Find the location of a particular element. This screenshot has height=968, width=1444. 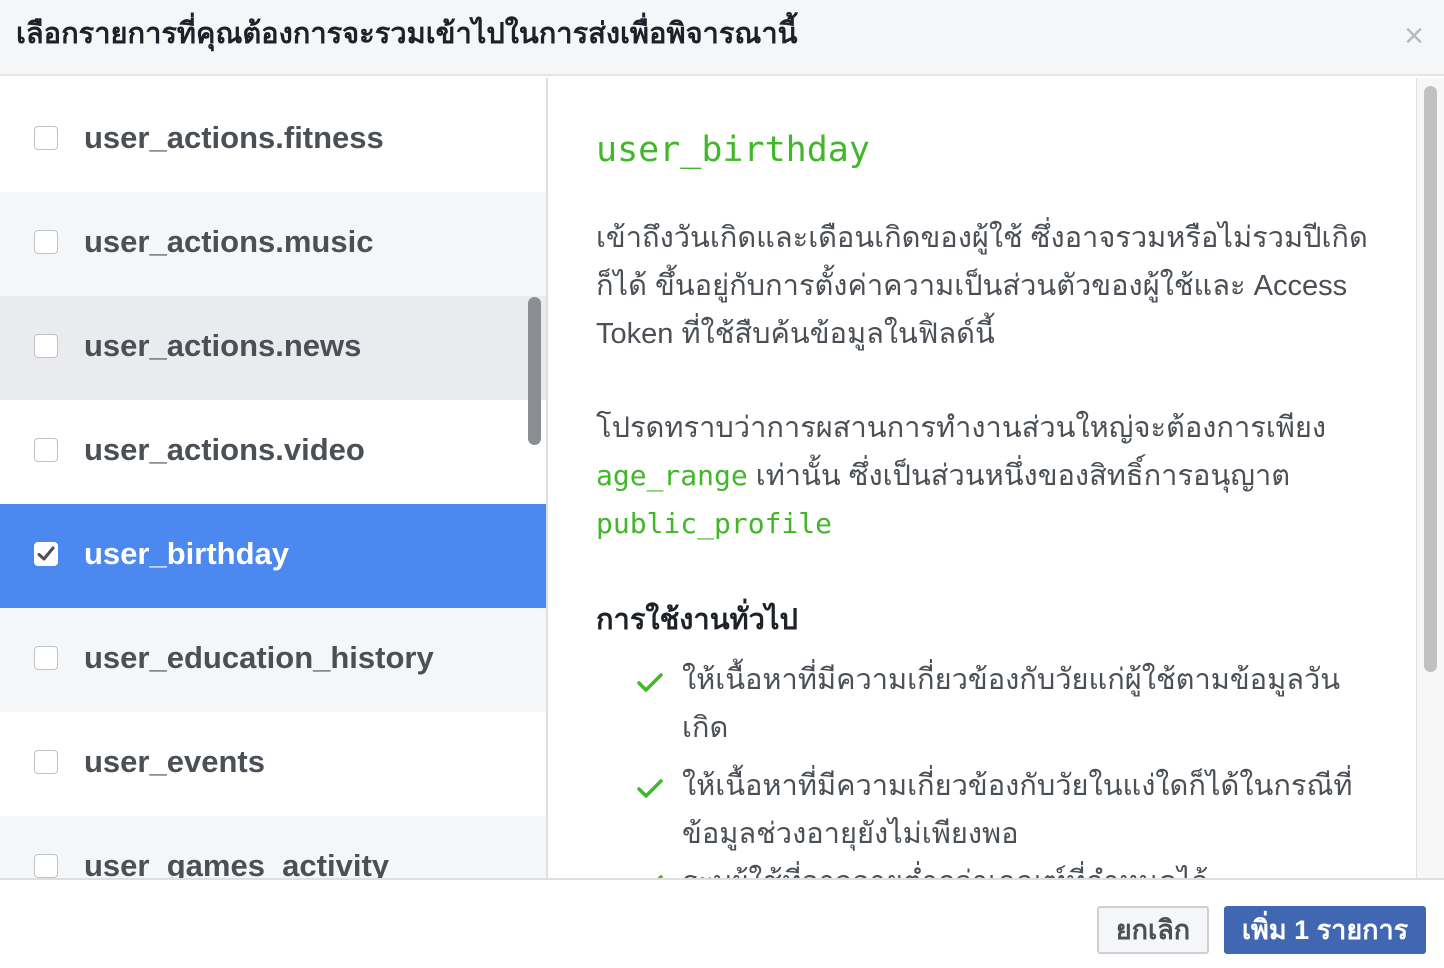

permission-label: user_actions.music is located at coordinates (229, 241).